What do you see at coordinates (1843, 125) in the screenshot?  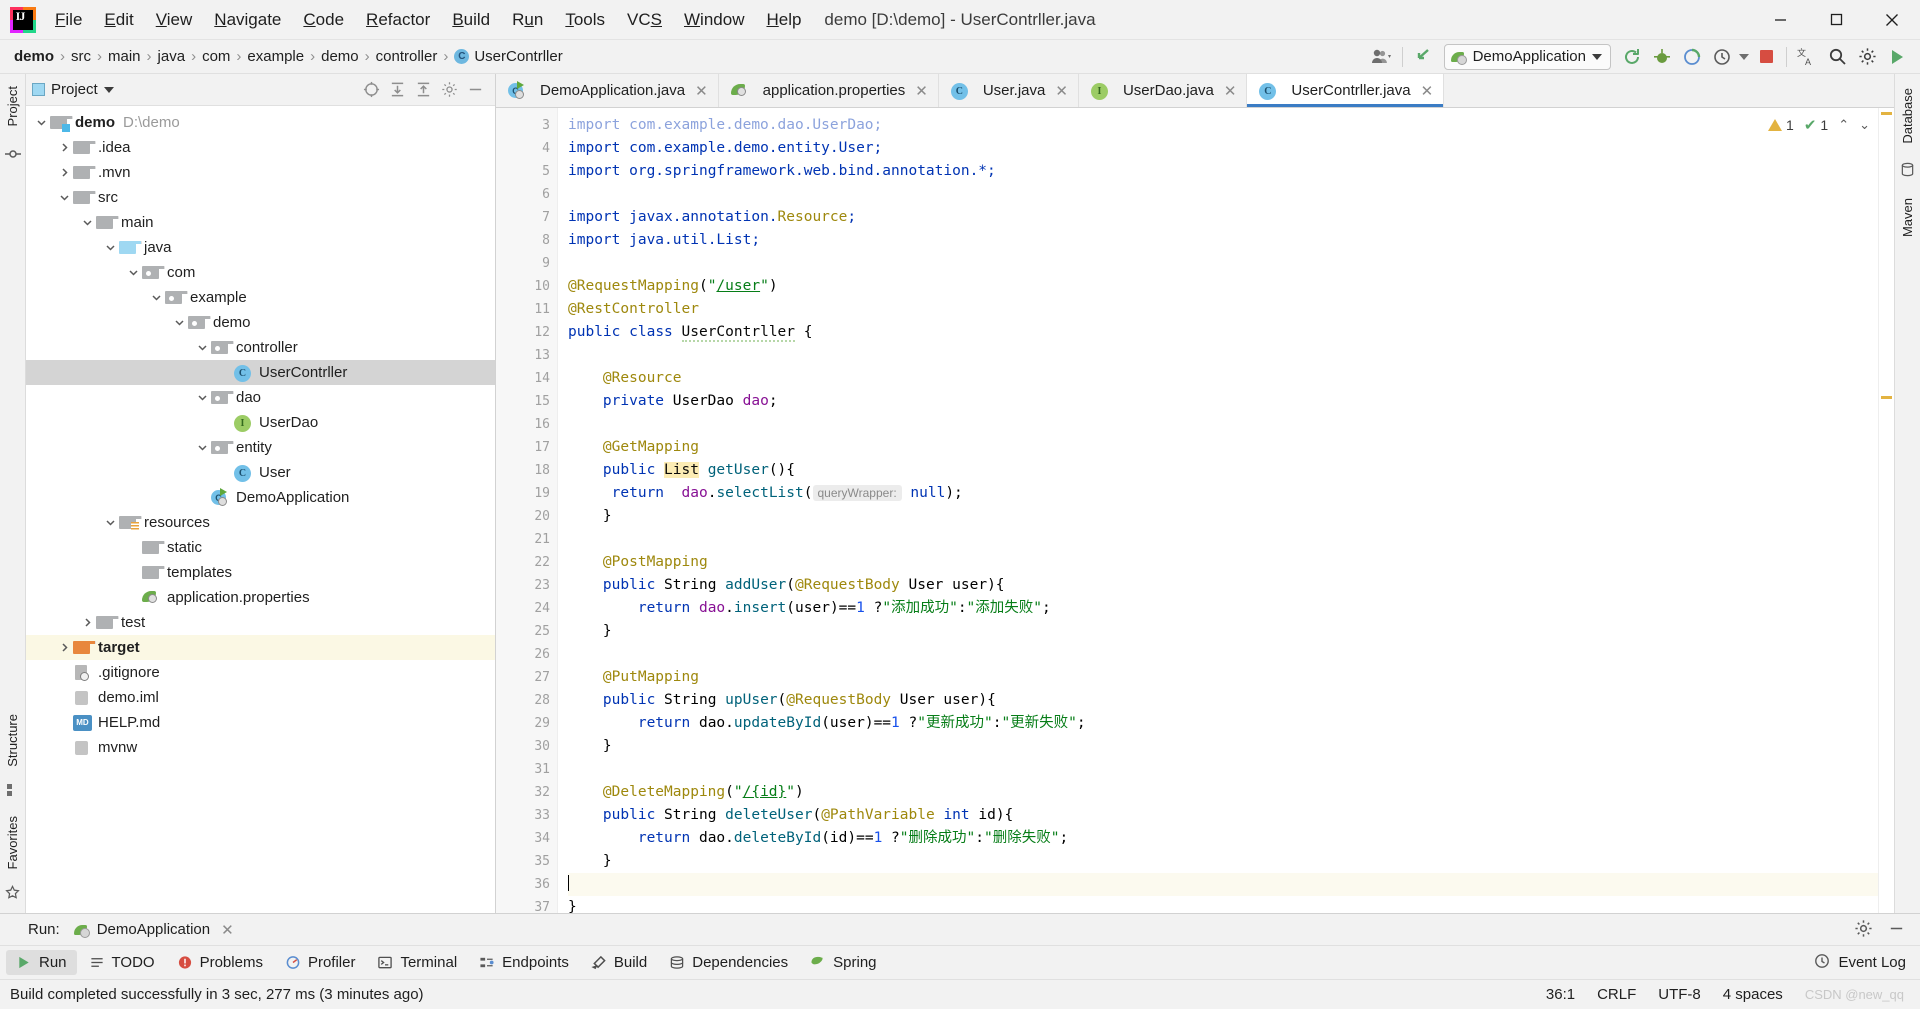 I see `prev-highlight-icon: ⌃` at bounding box center [1843, 125].